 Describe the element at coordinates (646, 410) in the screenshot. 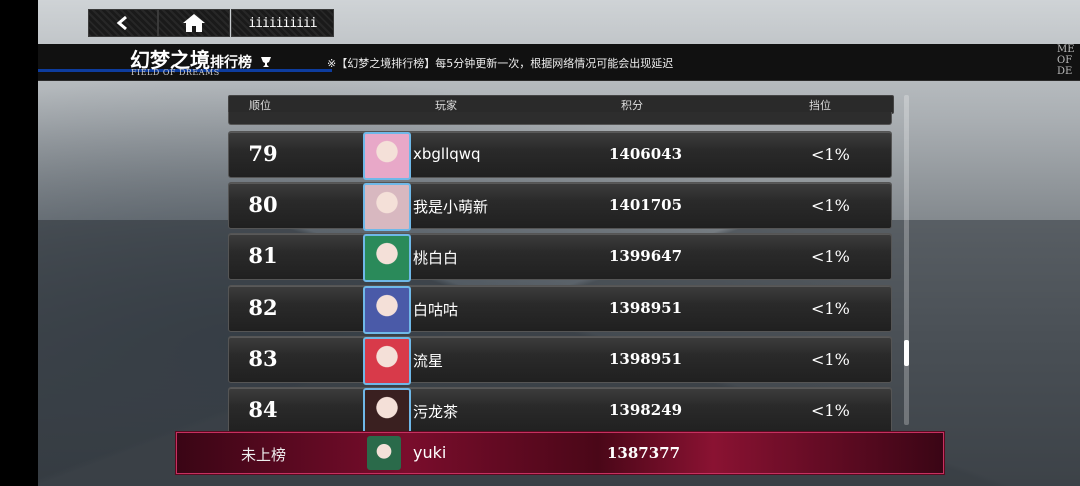

I see `row-score: 1398249` at that location.